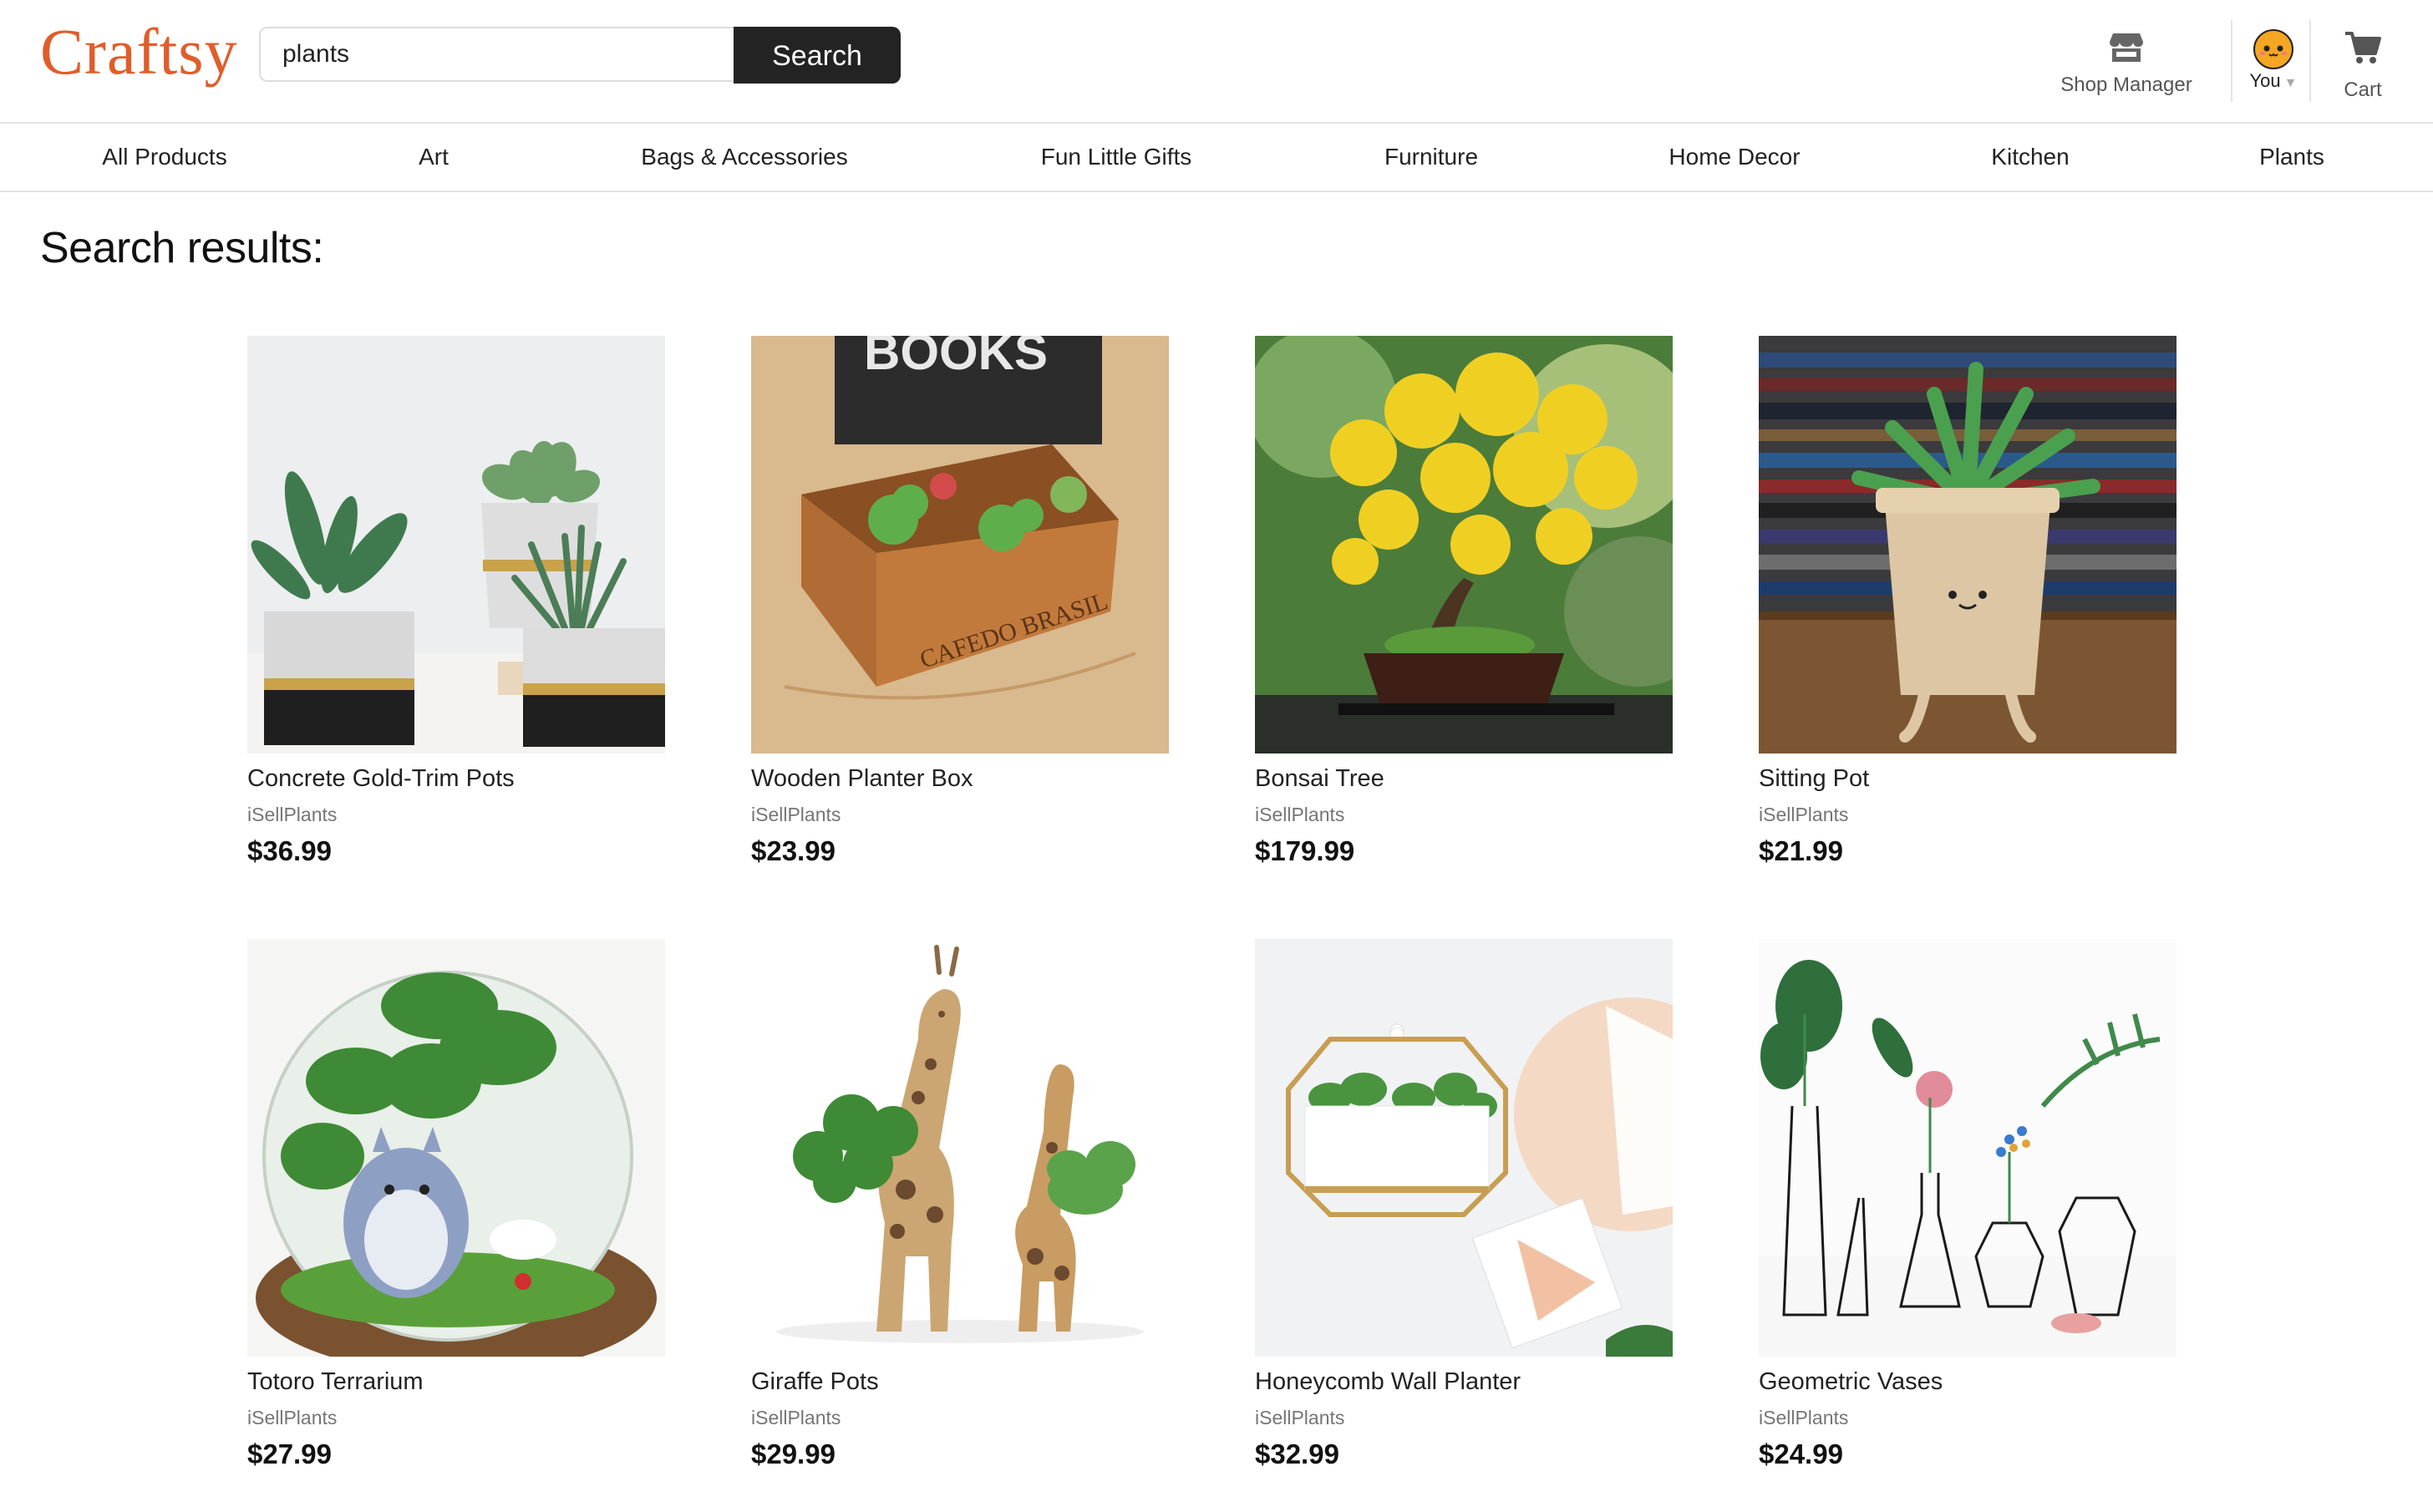  What do you see at coordinates (1431, 157) in the screenshot?
I see `nav-item-furniture: Furniture` at bounding box center [1431, 157].